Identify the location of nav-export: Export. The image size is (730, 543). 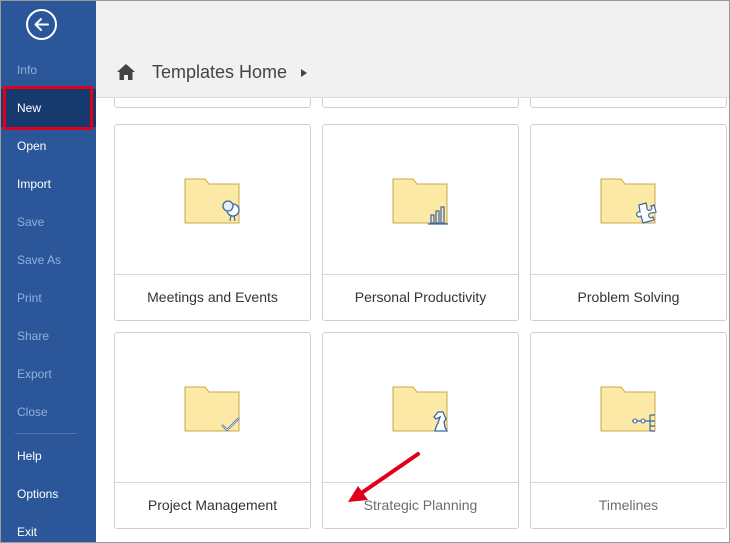
(48, 374).